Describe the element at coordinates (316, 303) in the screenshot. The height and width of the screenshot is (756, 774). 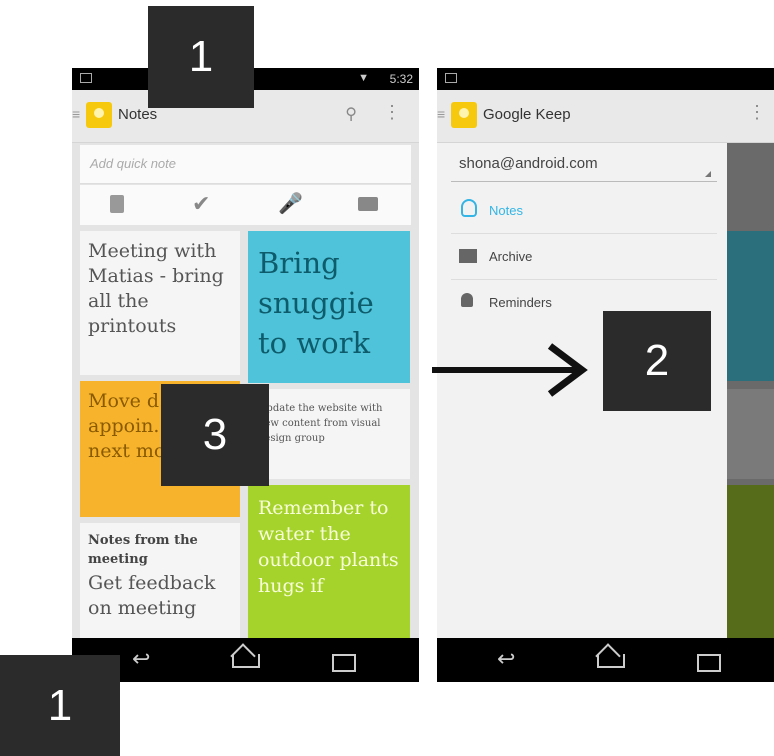
I see `note-text: Bring snuggie to work` at that location.